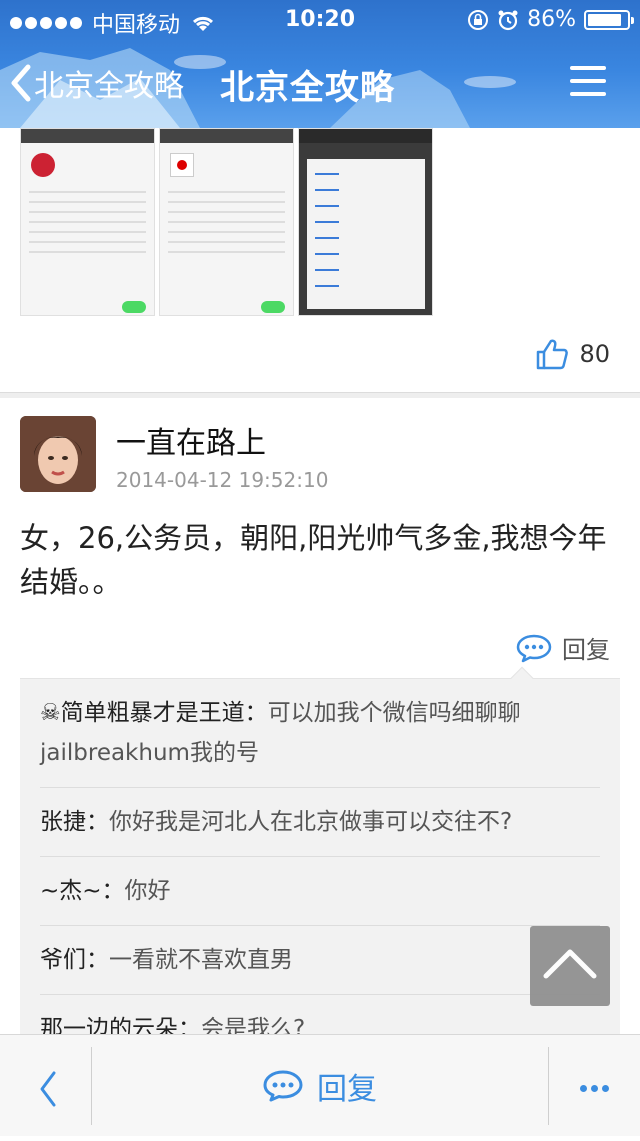 The image size is (640, 1141). What do you see at coordinates (478, 19) in the screenshot?
I see `rotation-lock-icon` at bounding box center [478, 19].